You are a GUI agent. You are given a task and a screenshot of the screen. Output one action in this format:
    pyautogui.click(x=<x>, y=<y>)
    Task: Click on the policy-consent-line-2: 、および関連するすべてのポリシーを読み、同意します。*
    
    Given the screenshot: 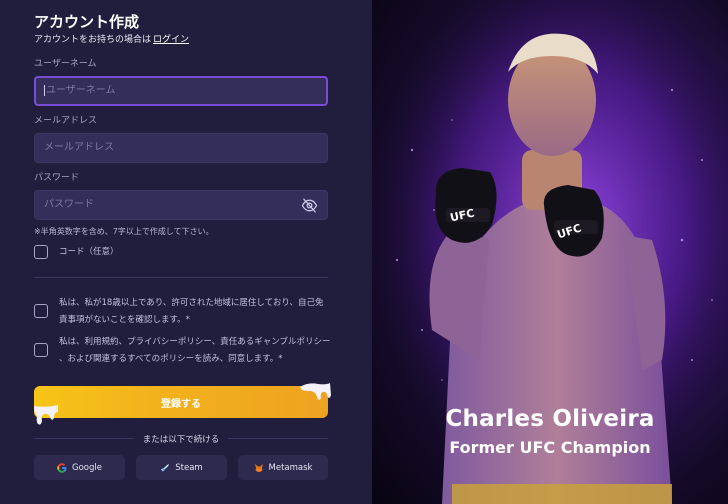 What is the action you would take?
    pyautogui.click(x=171, y=359)
    